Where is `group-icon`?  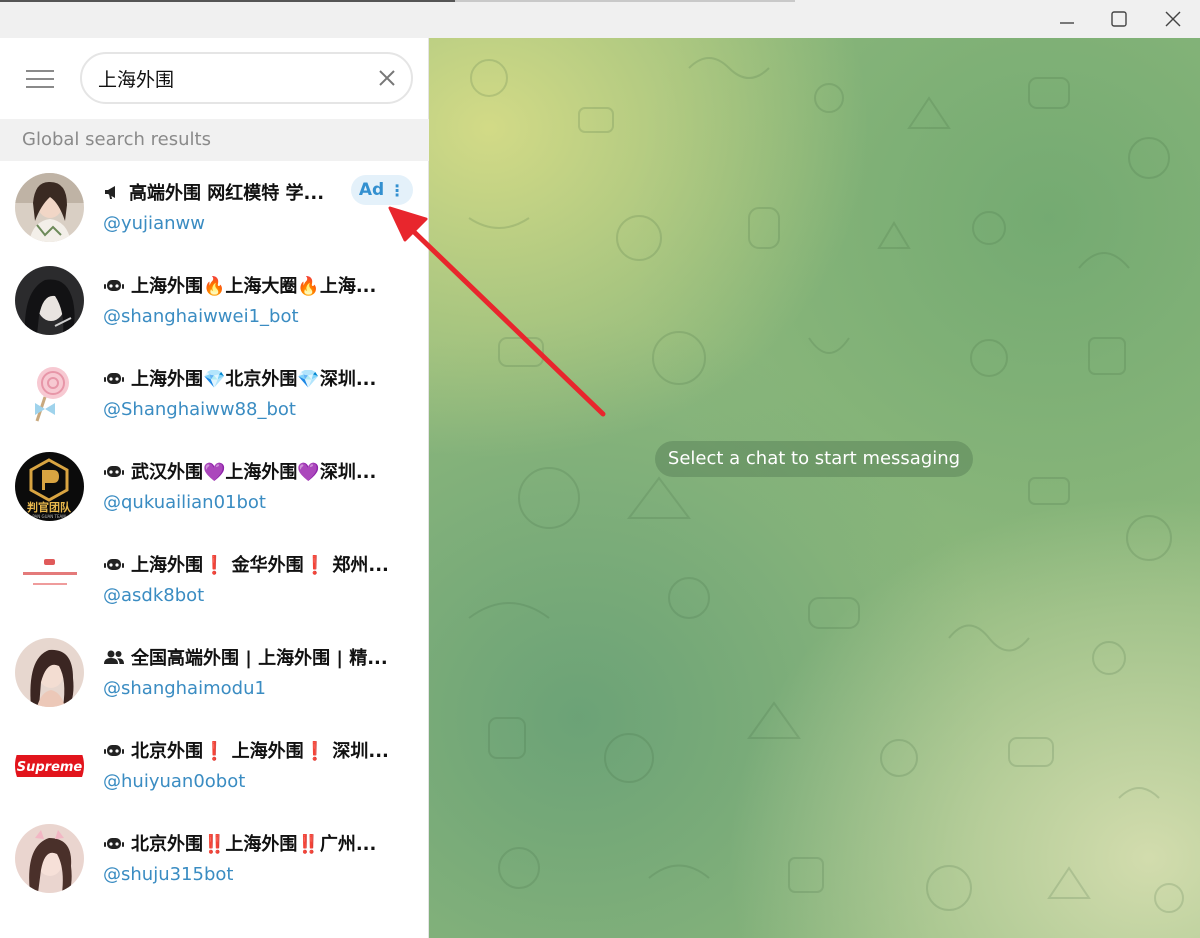
group-icon is located at coordinates (114, 657).